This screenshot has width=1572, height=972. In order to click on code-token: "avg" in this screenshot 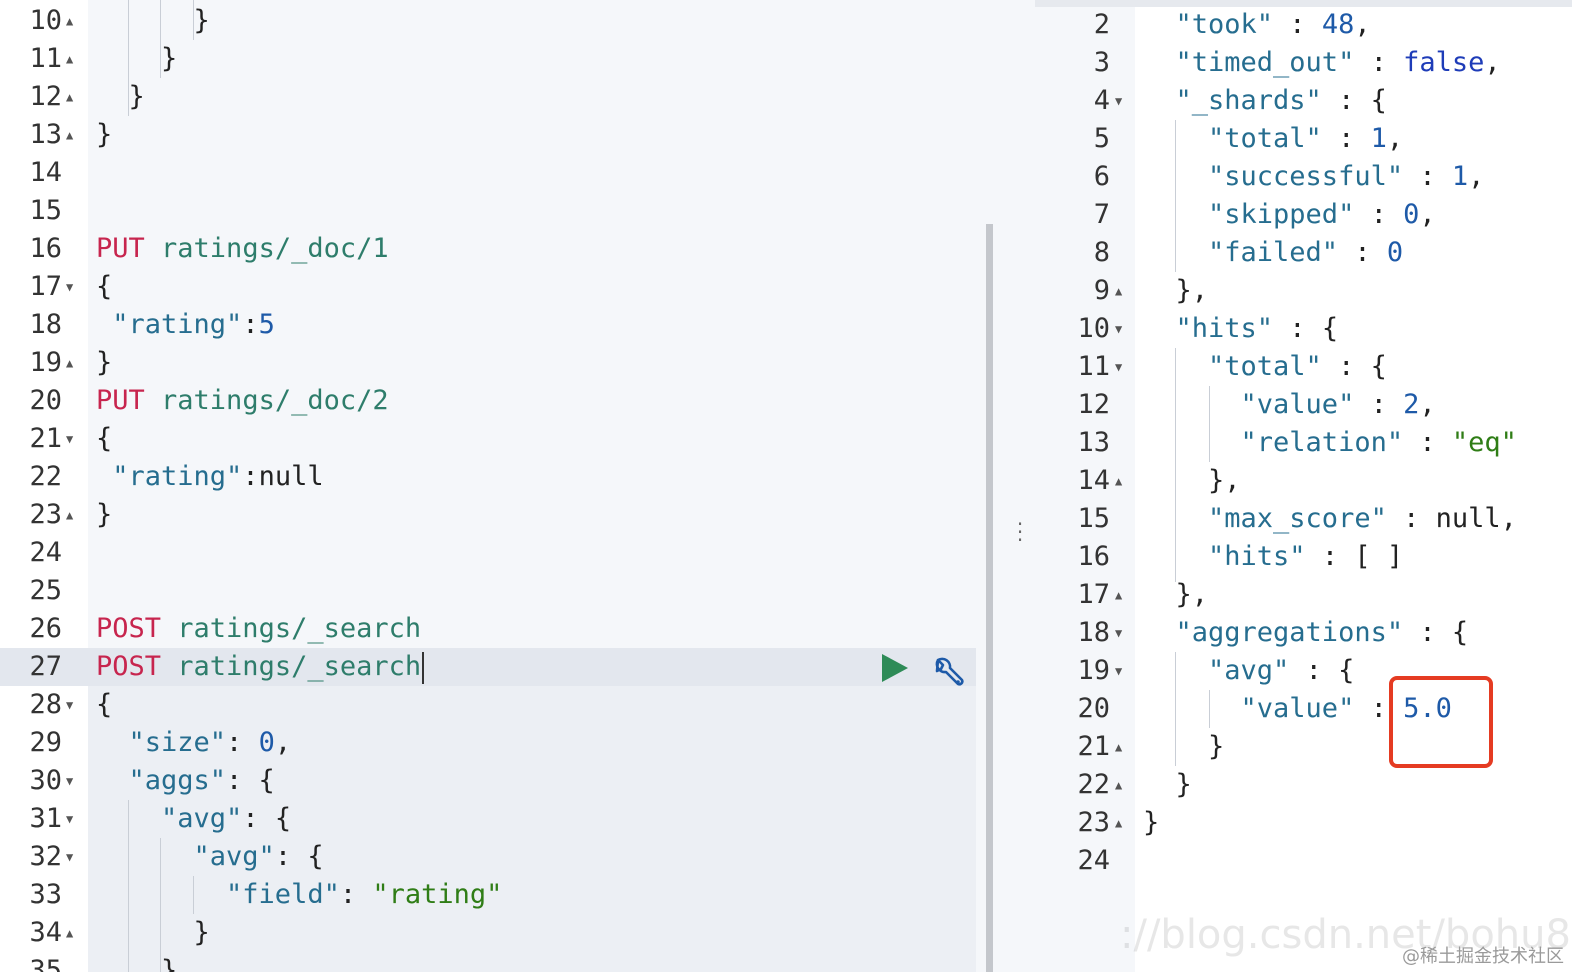, I will do `click(169, 818)`.